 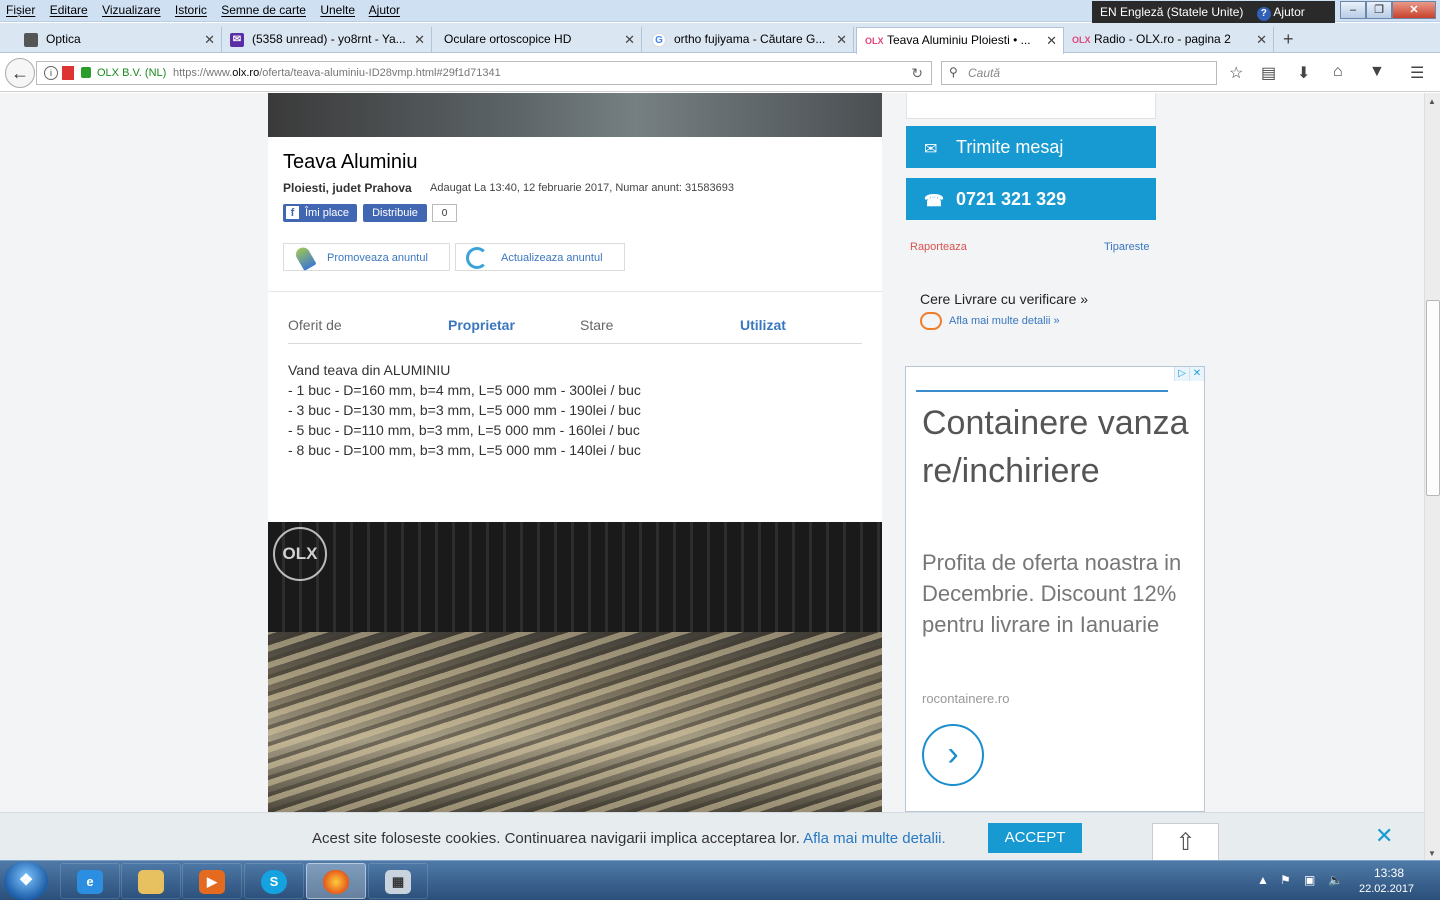 What do you see at coordinates (1285, 880) in the screenshot?
I see `flag-icon: ⚑` at bounding box center [1285, 880].